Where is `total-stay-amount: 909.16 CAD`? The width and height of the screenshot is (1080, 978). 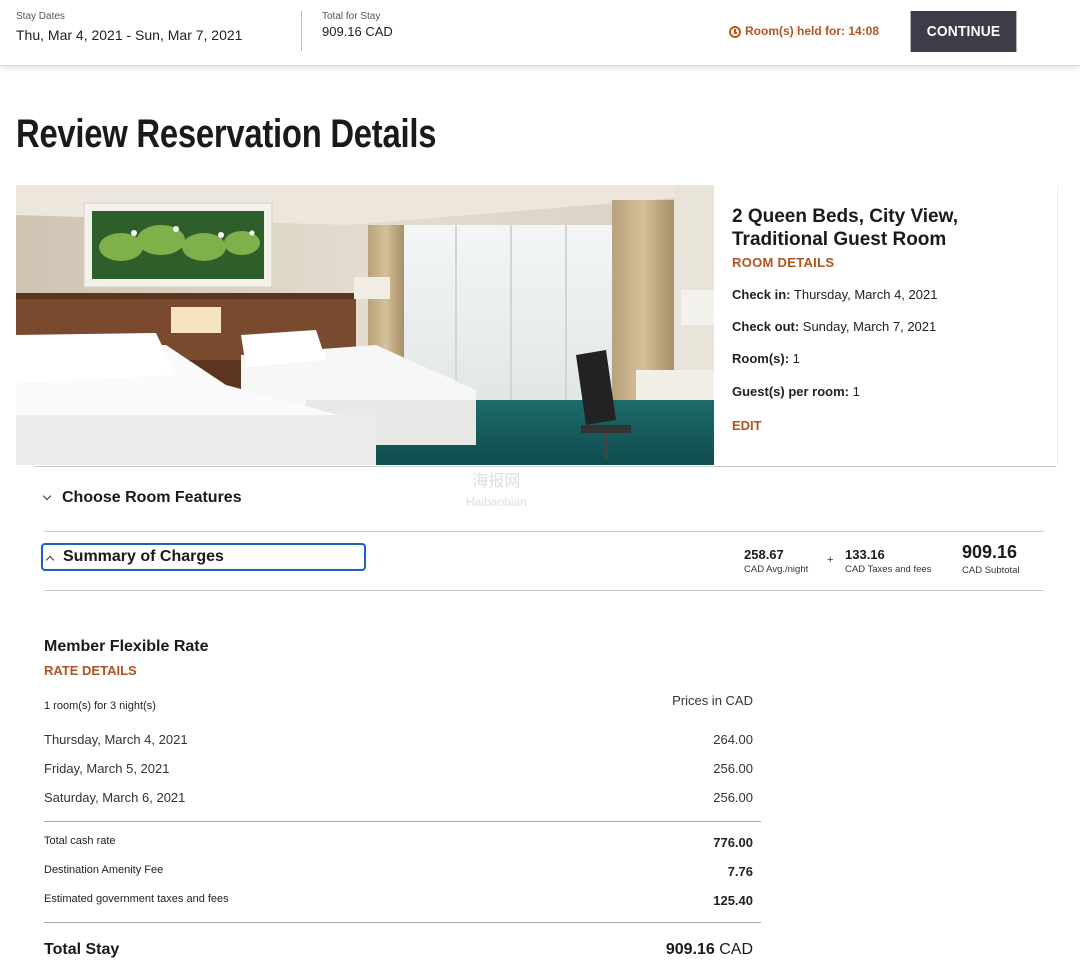
total-stay-amount: 909.16 CAD is located at coordinates (709, 950).